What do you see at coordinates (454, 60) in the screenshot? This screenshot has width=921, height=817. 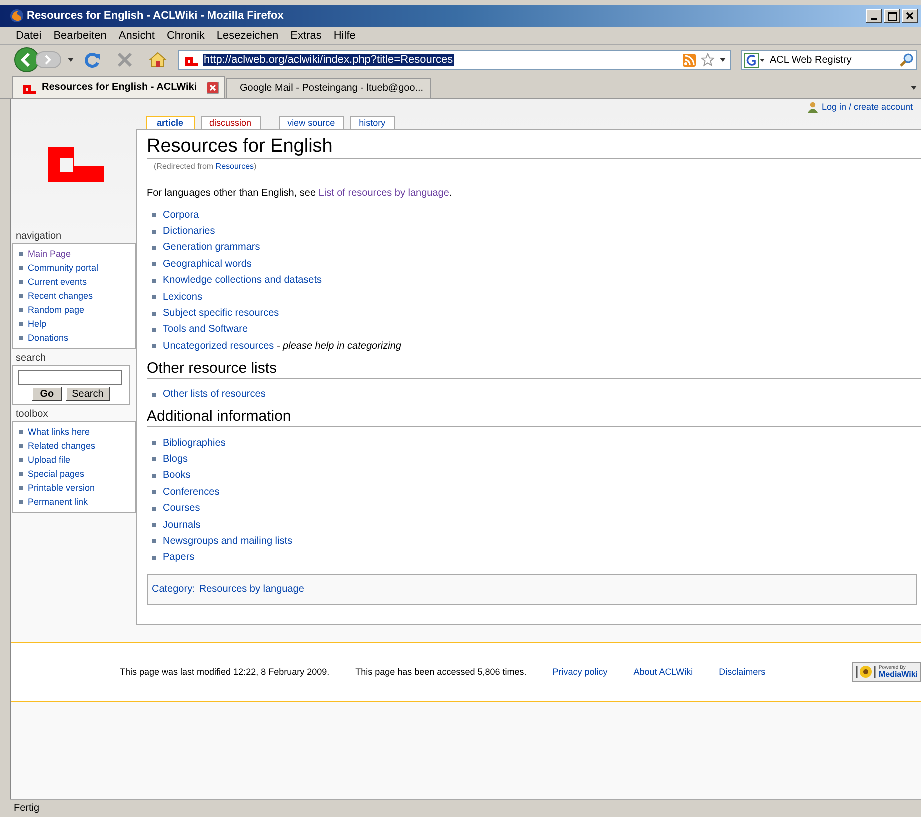 I see `address-field: http://aclweb.org/aclwiki/index.php?title=Resources` at bounding box center [454, 60].